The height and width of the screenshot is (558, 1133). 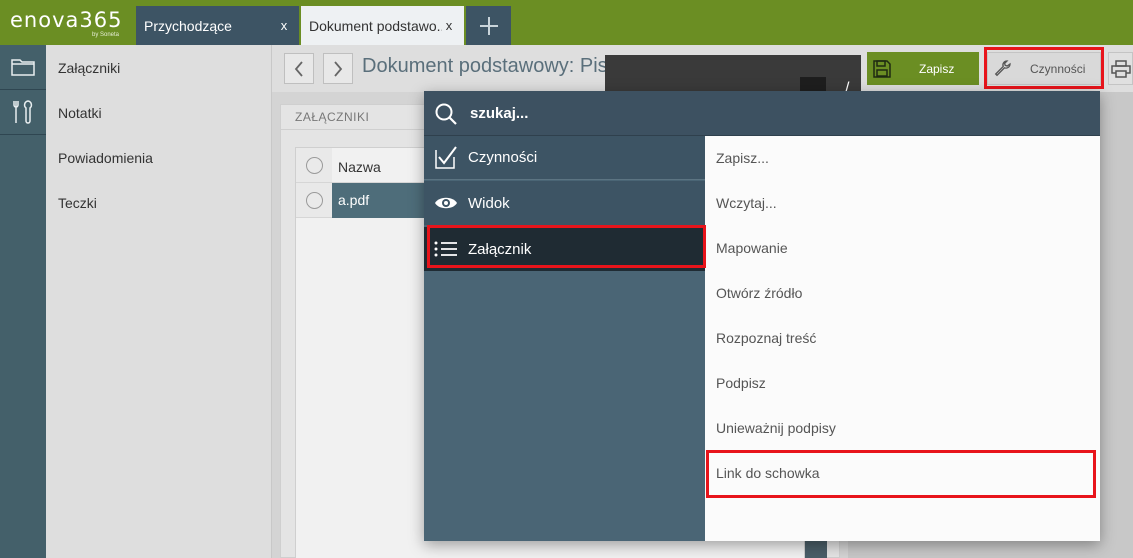 I want to click on rail-tools-button, so click(x=23, y=112).